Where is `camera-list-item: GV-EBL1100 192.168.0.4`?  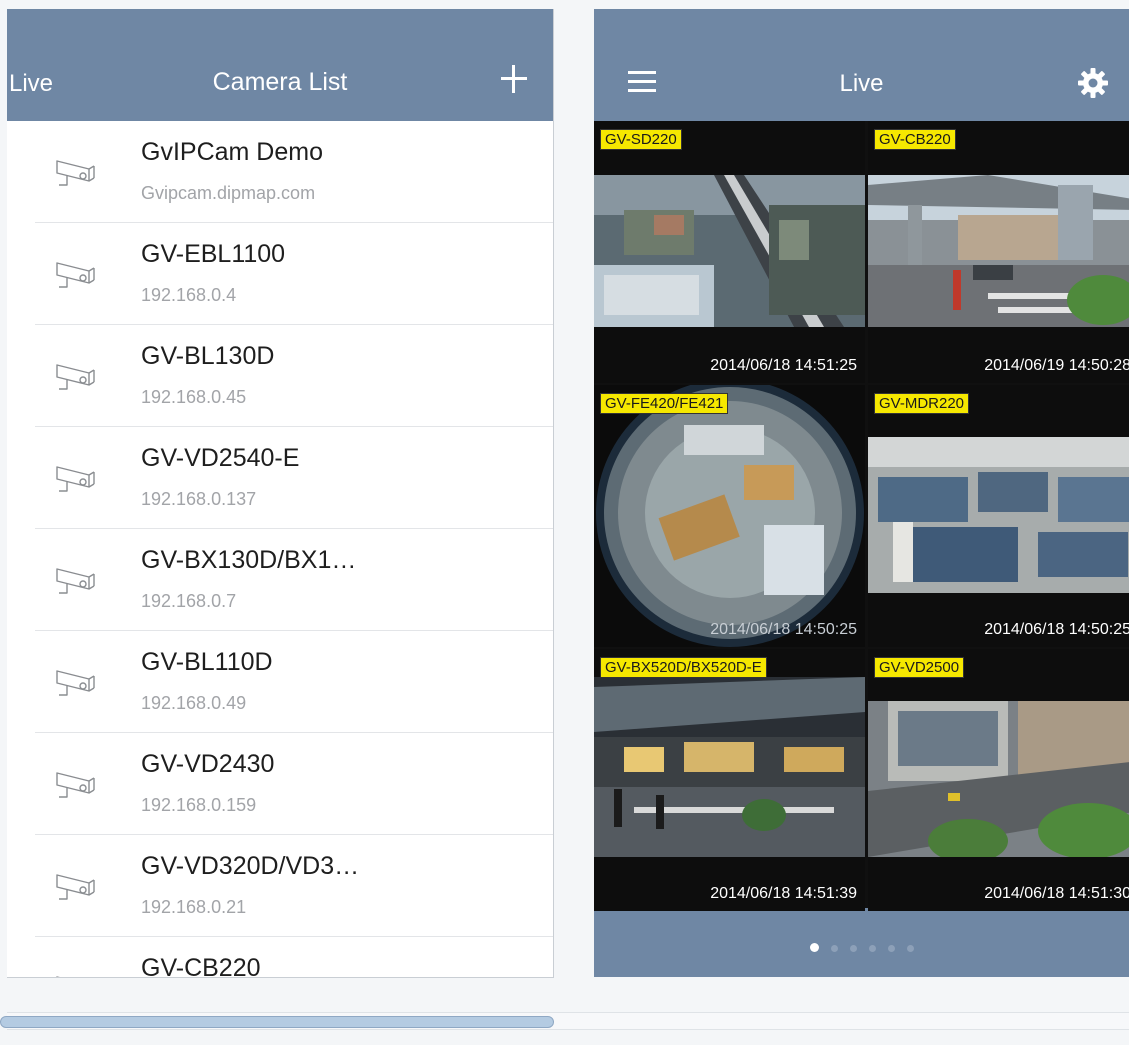 camera-list-item: GV-EBL1100 192.168.0.4 is located at coordinates (294, 274).